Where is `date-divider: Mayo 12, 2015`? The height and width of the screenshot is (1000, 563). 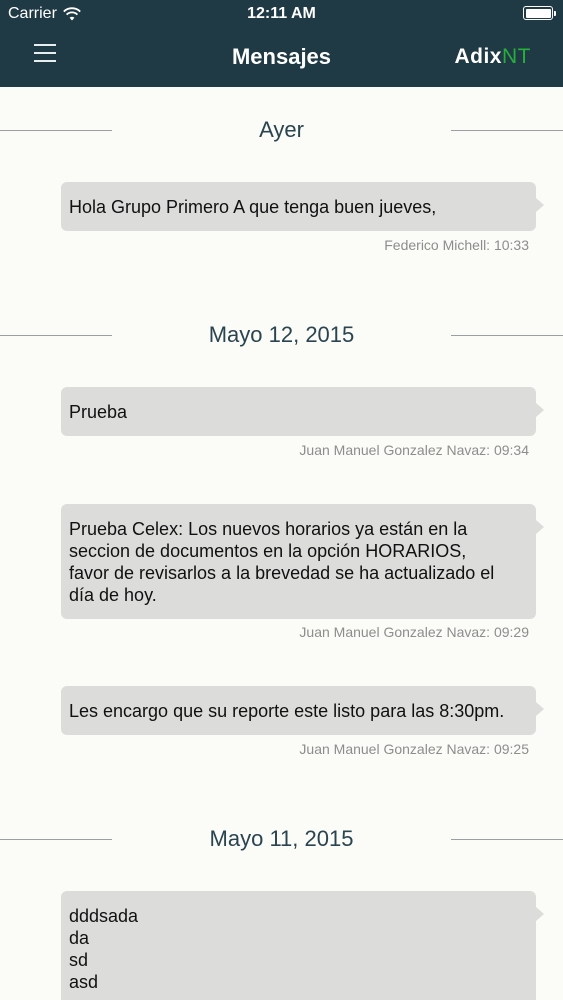
date-divider: Mayo 12, 2015 is located at coordinates (281, 336).